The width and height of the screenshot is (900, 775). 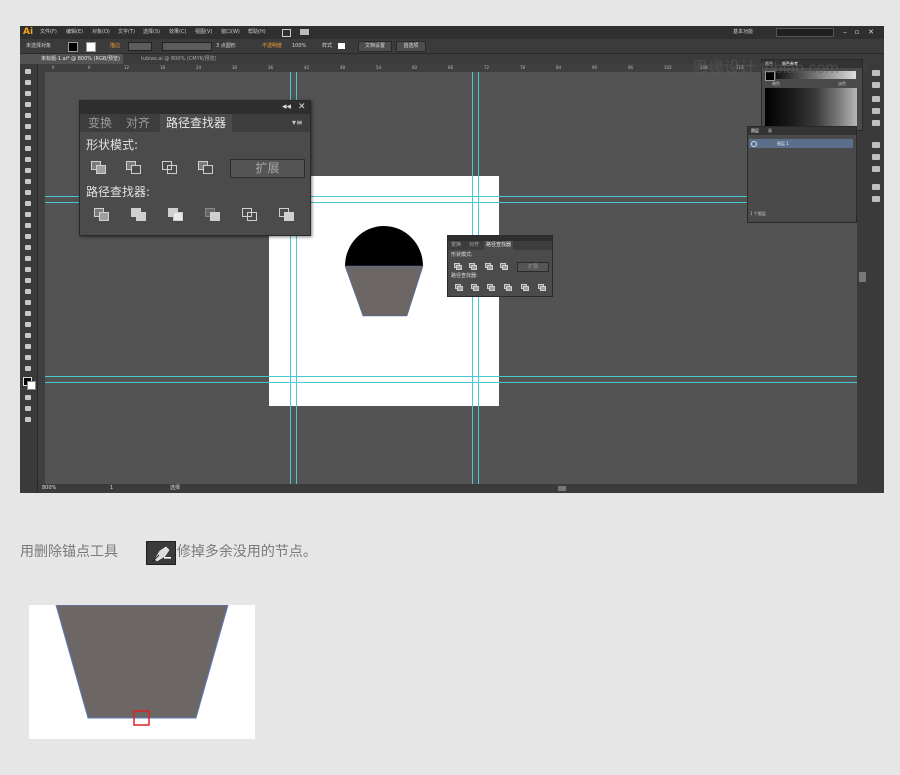 I want to click on gradient-tool-icon, so click(x=28, y=280).